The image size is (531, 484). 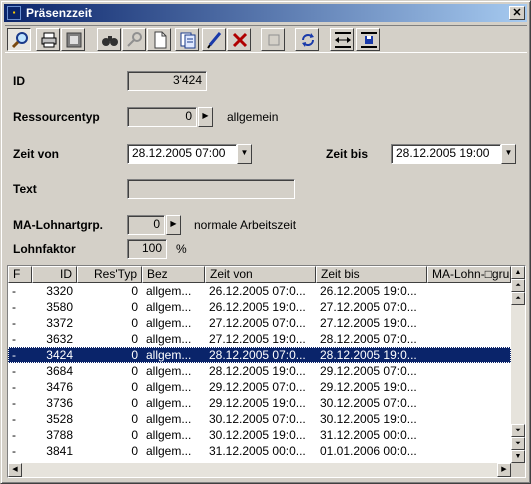 I want to click on zeit-bis-field: 28.12.2005 19:00, so click(x=446, y=154).